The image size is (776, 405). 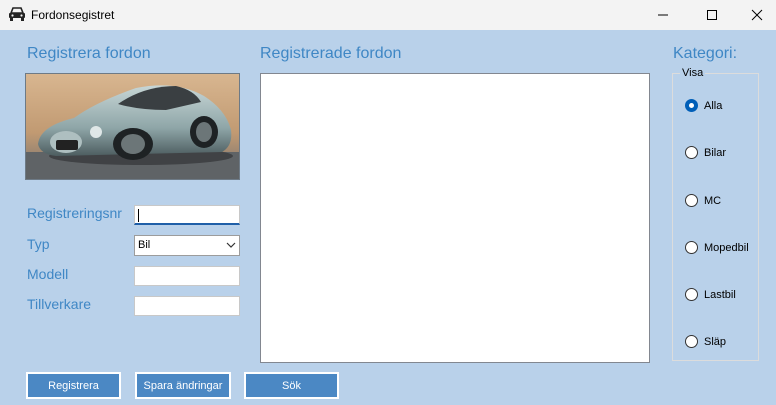 I want to click on sok-button: Sök, so click(x=291, y=385).